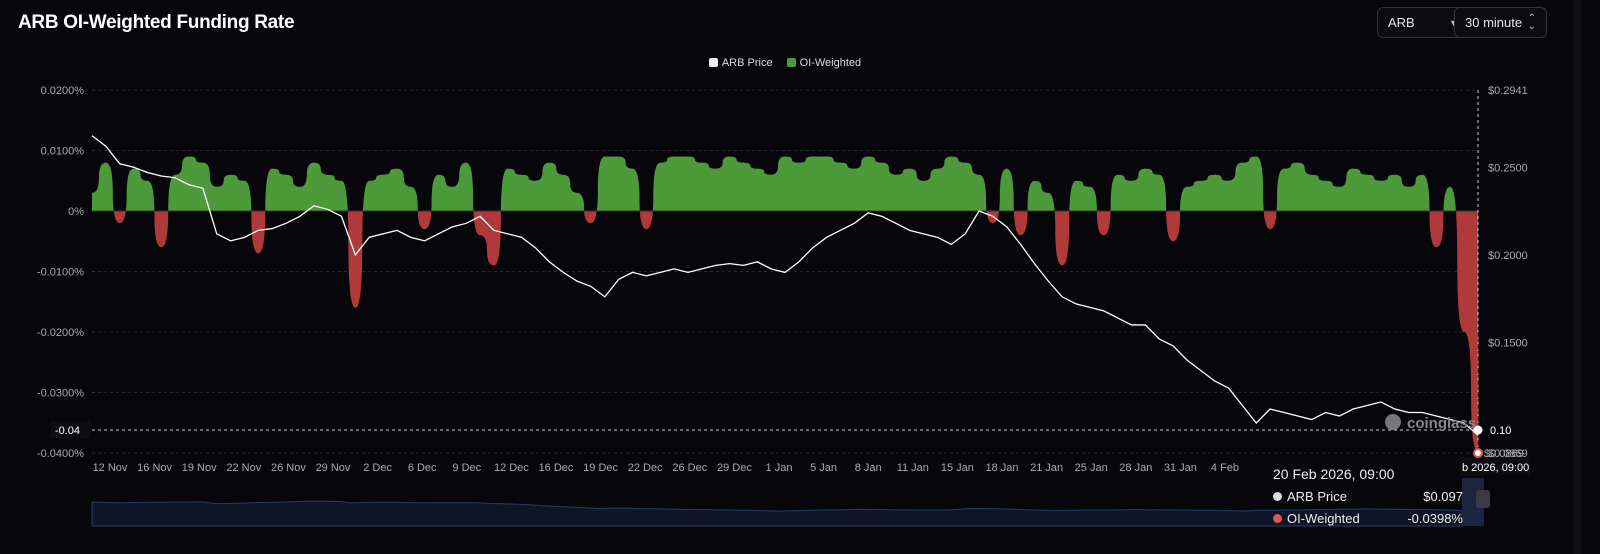 This screenshot has height=554, width=1600. What do you see at coordinates (60, 333) in the screenshot?
I see `y-left-tick: -0.0200%` at bounding box center [60, 333].